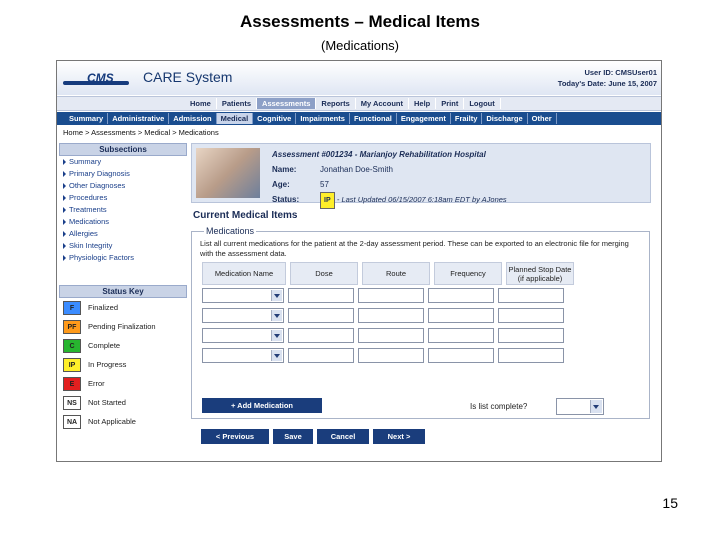 The height and width of the screenshot is (540, 720). I want to click on status-badge-icon: NS, so click(72, 402).